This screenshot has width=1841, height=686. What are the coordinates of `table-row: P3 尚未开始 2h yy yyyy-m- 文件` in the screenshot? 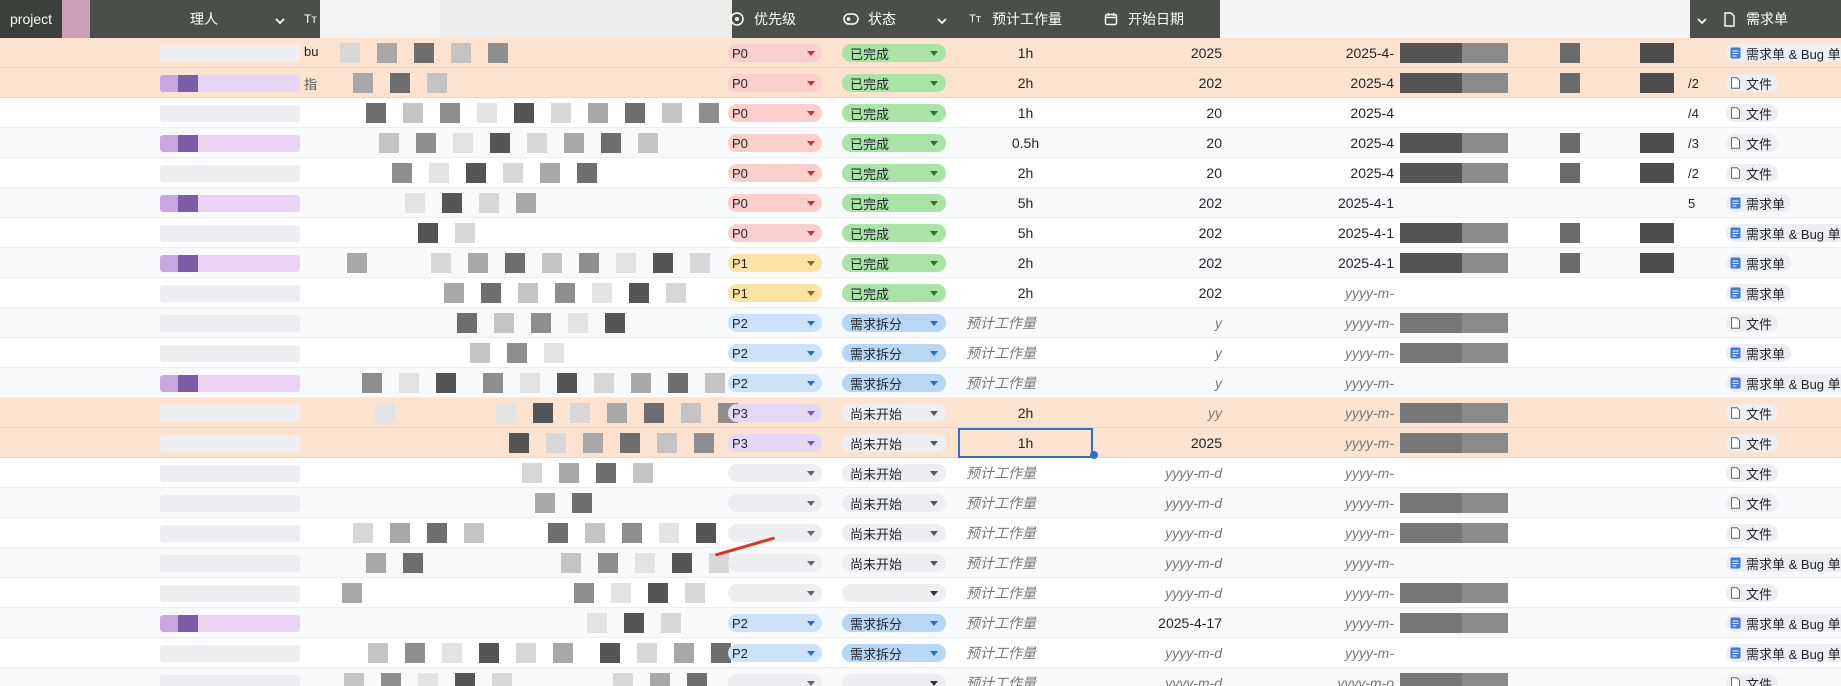 It's located at (920, 413).